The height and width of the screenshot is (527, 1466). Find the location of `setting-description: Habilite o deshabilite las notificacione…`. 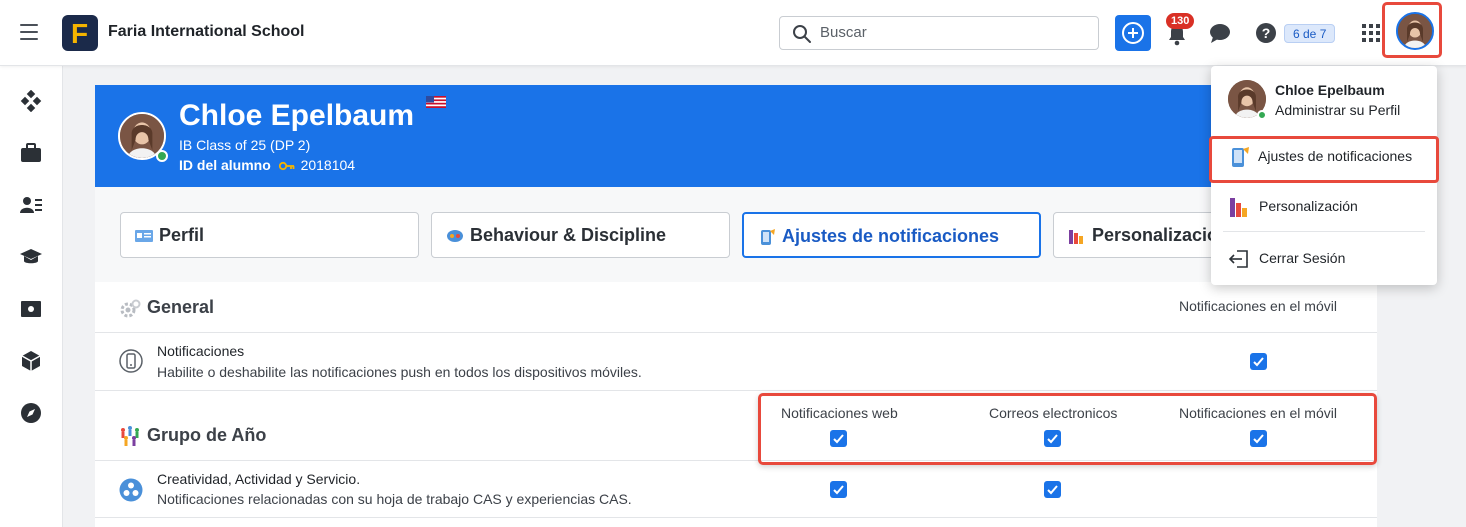

setting-description: Habilite o deshabilite las notificacione… is located at coordinates (399, 372).